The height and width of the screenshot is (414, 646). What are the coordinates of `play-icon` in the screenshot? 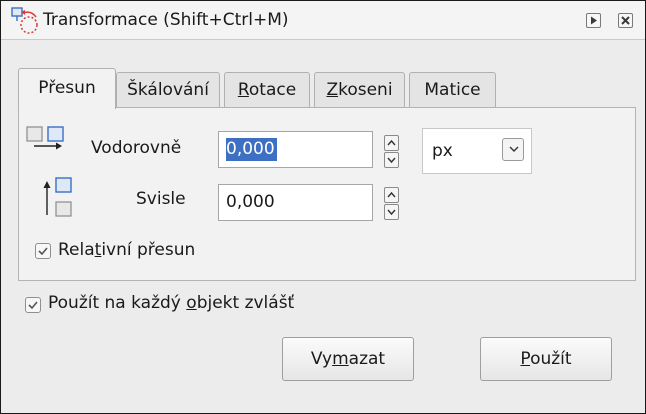 It's located at (593, 20).